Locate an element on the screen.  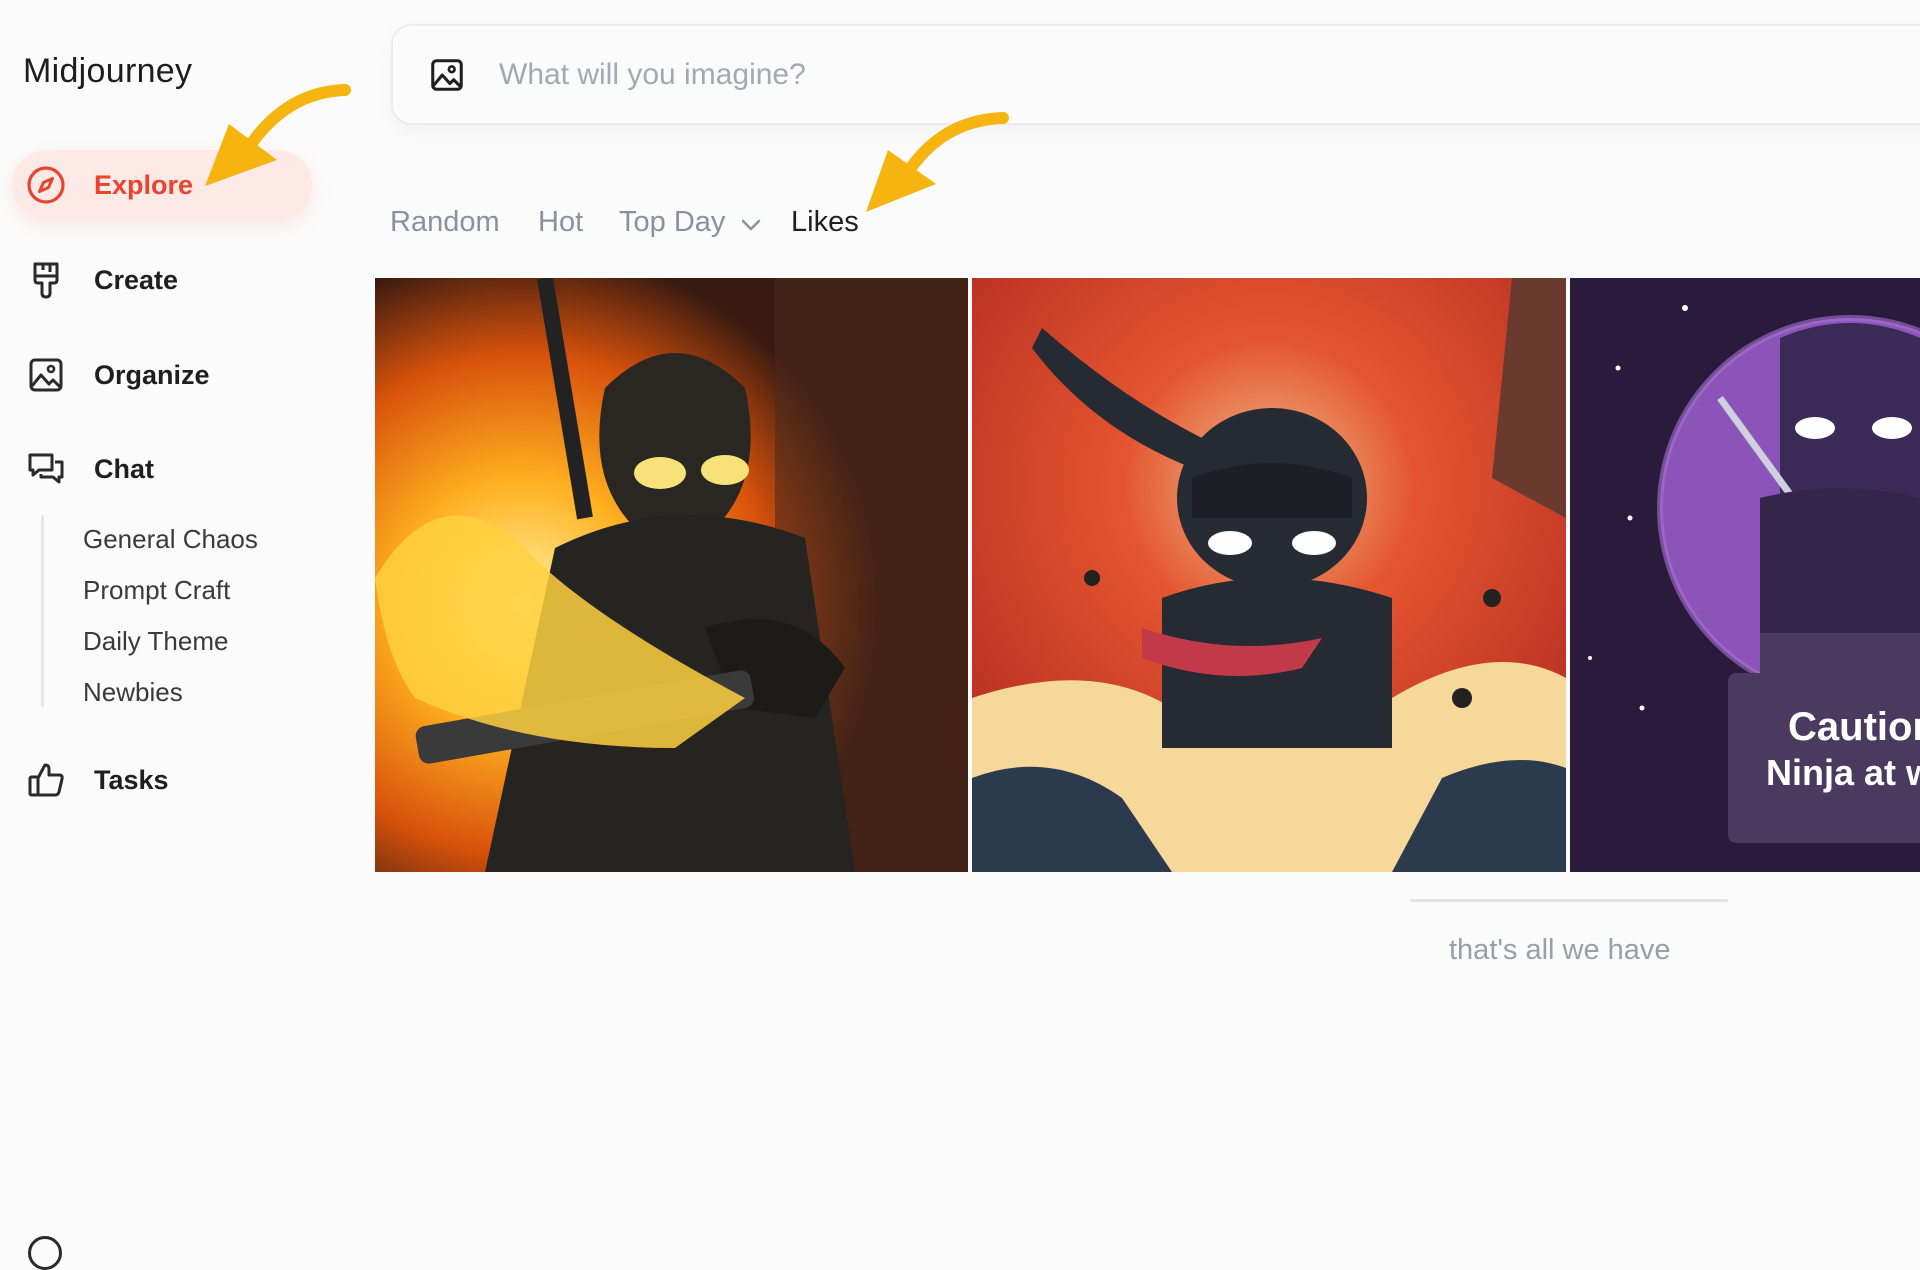
feed-end-message: that's all we have is located at coordinates (1560, 950).